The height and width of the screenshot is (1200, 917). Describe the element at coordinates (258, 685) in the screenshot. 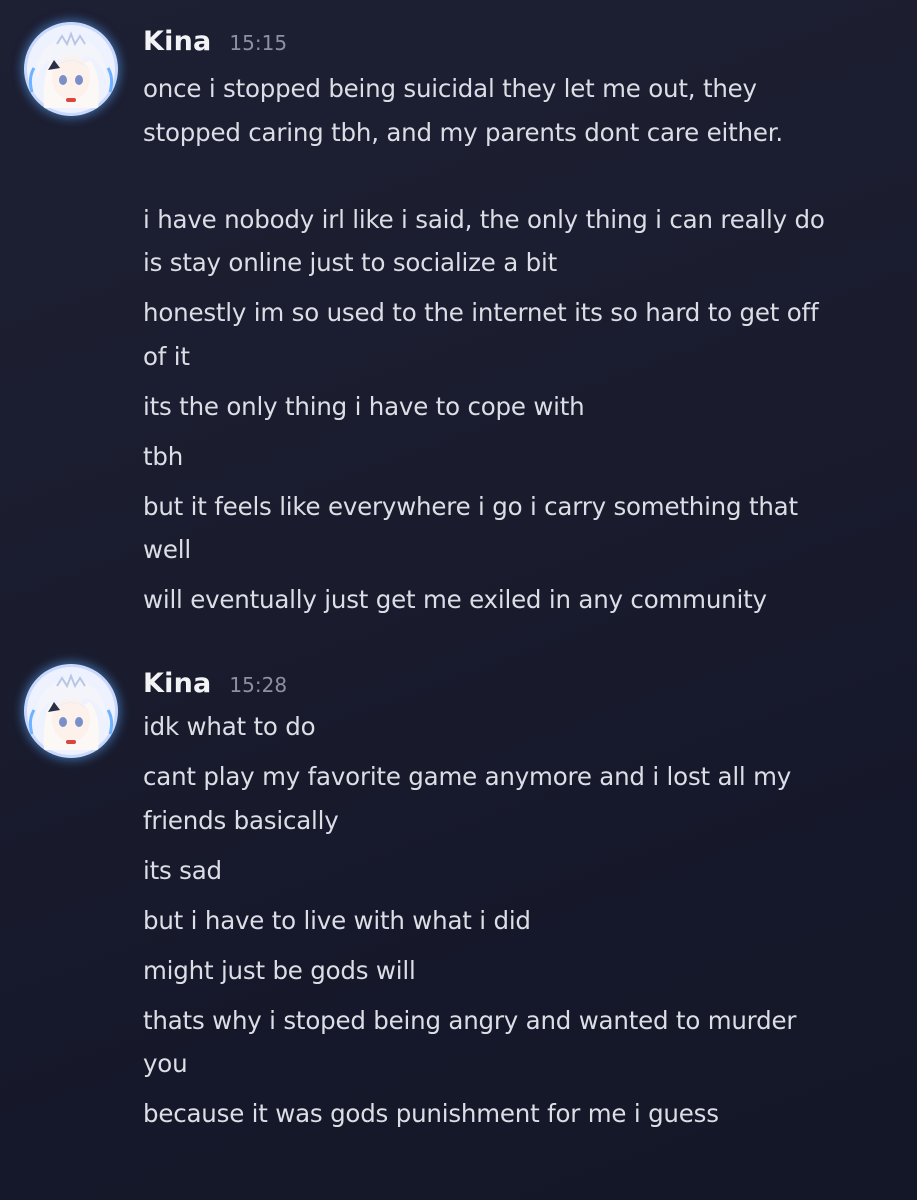

I see `timestamp: 15:28` at that location.